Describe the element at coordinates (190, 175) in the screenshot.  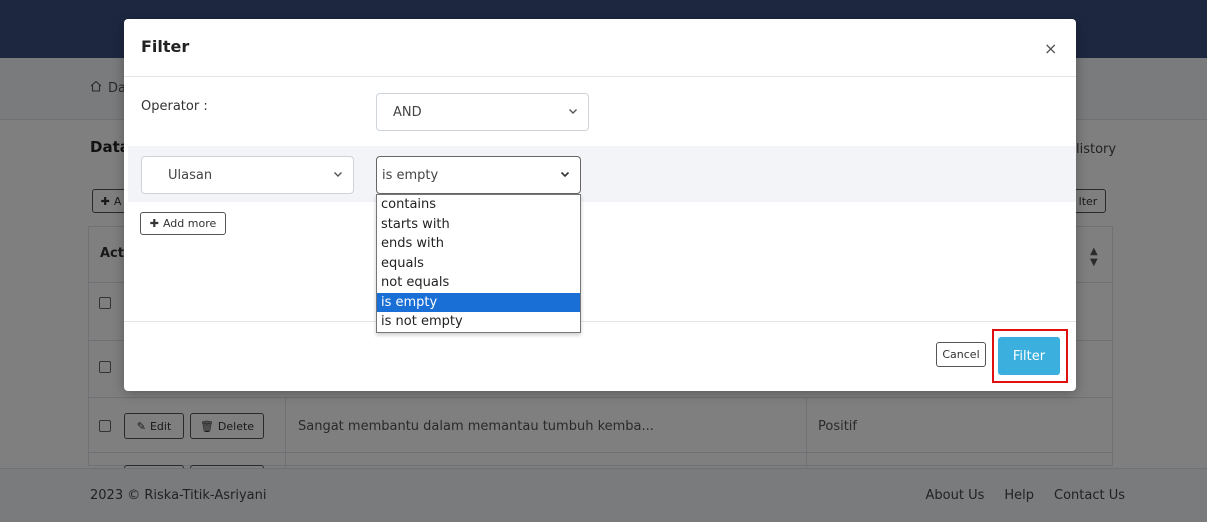
I see `field-value: Ulasan` at that location.